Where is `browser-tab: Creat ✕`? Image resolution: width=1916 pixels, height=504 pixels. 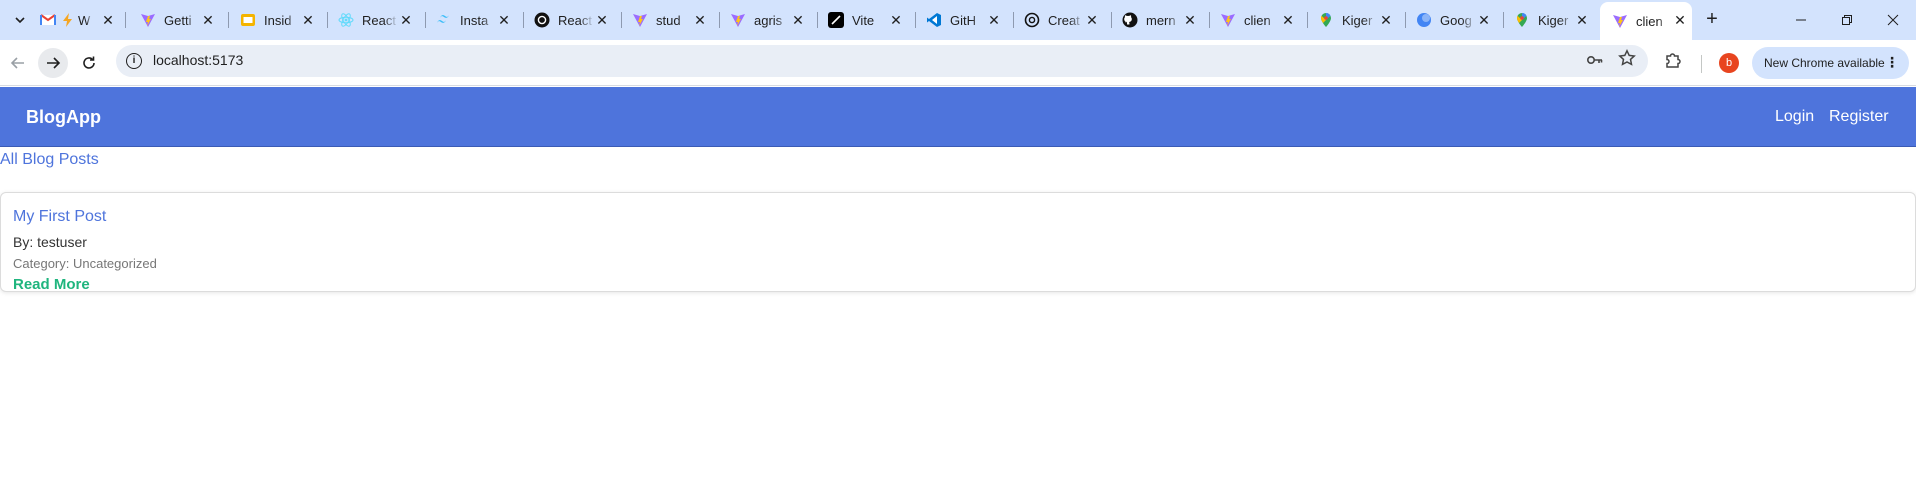 browser-tab: Creat ✕ is located at coordinates (1064, 20).